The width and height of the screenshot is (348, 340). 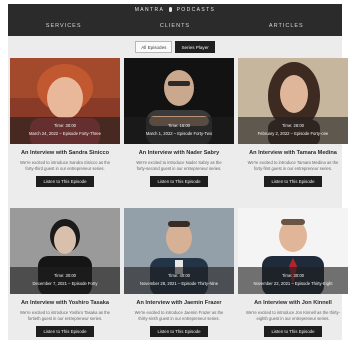 I want to click on episode-title: An Interview with Jon Kinnell, so click(x=293, y=303).